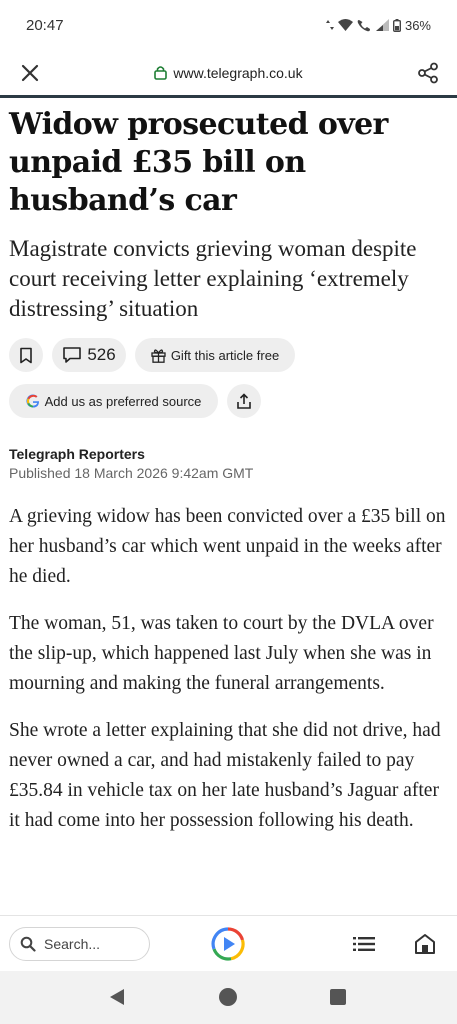  What do you see at coordinates (32, 401) in the screenshot?
I see `google-g-icon` at bounding box center [32, 401].